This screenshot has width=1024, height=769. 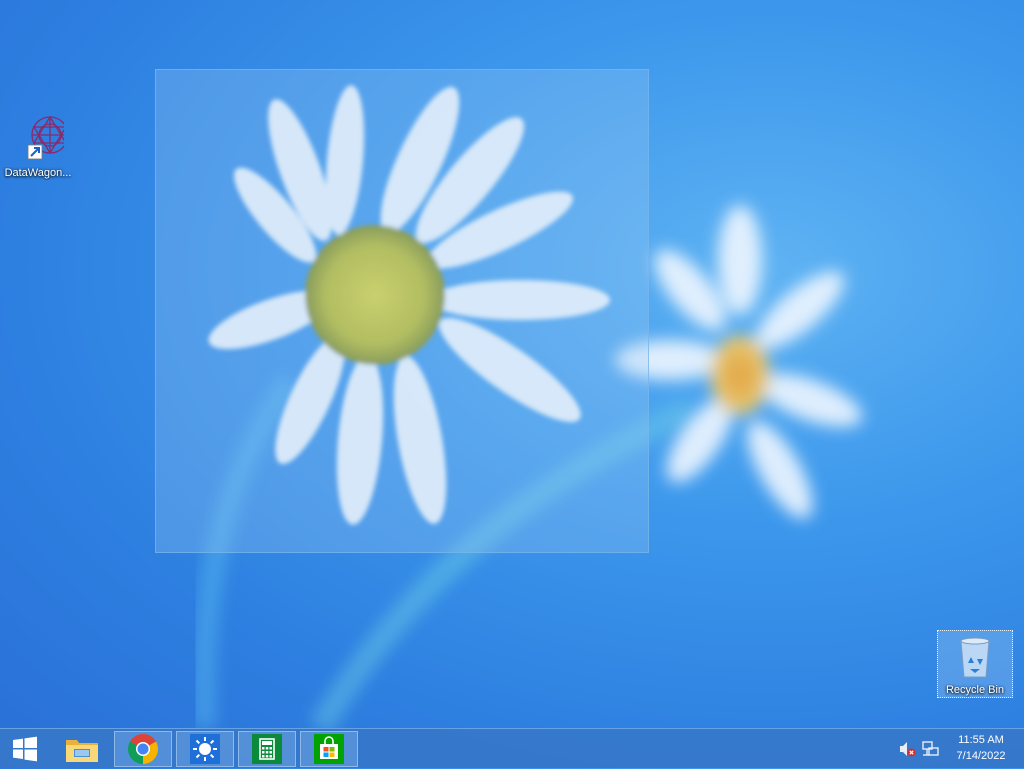 I want to click on taskbar-file-explorer, so click(x=82, y=749).